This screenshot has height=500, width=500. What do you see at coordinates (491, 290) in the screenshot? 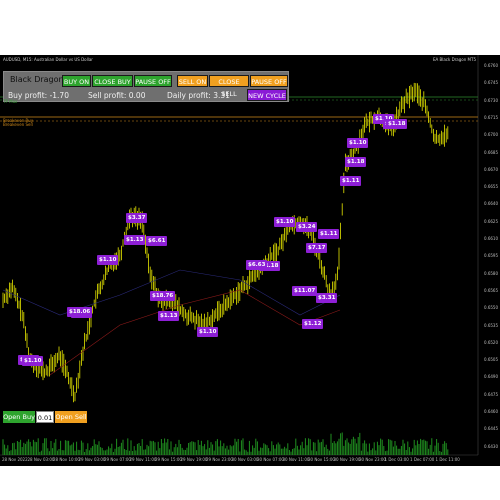
I see `price-tick: 0.6565` at bounding box center [491, 290].